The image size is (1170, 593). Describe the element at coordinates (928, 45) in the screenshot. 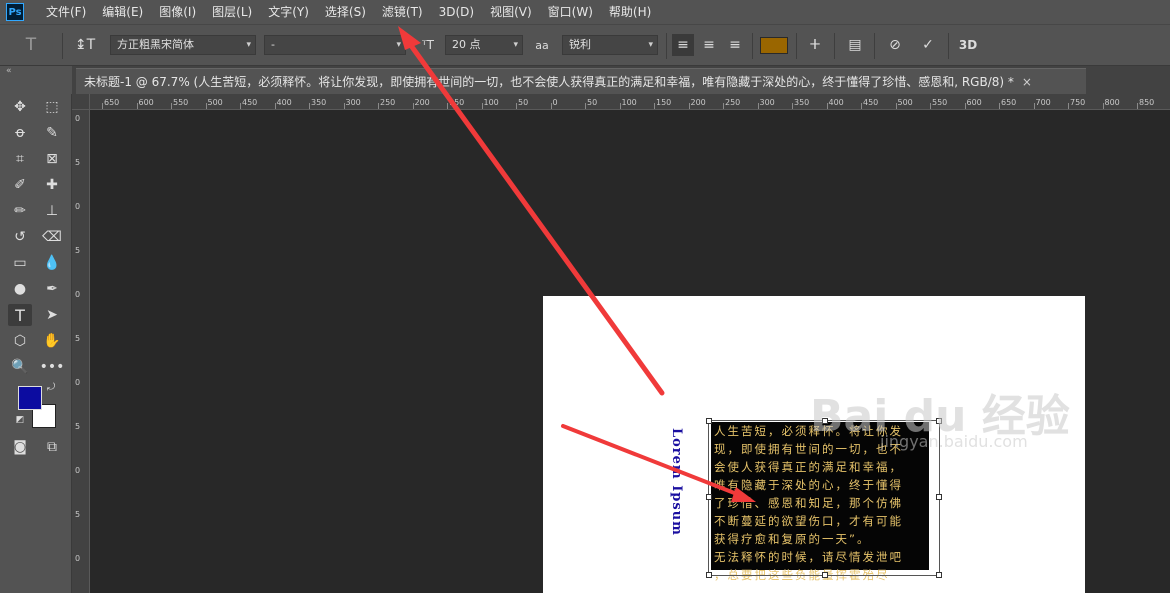

I see `commit-edit-icon: ✓` at that location.